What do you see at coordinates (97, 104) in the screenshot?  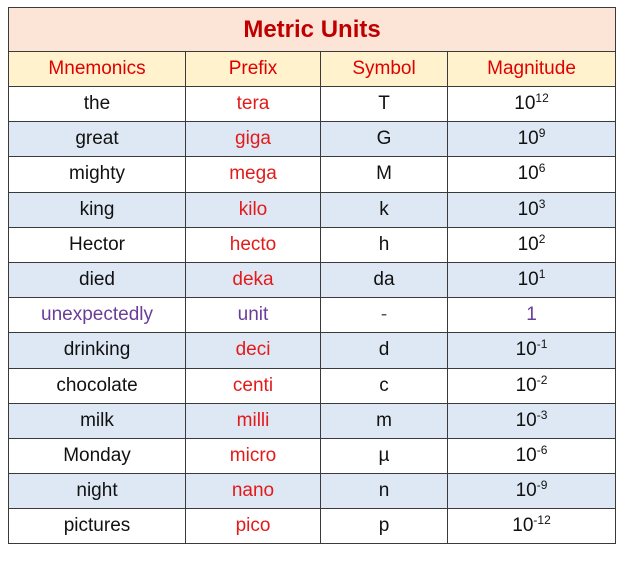 I see `mnemonic-cell: the` at bounding box center [97, 104].